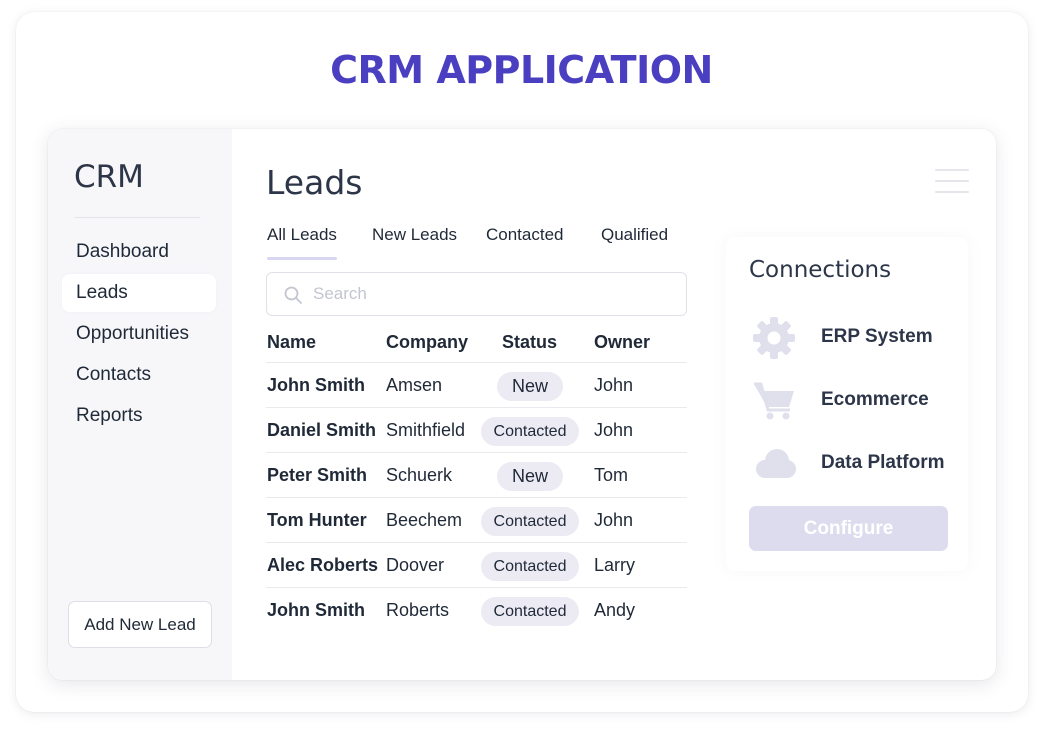 This screenshot has width=1043, height=730. What do you see at coordinates (109, 177) in the screenshot?
I see `brand-logo: CRM` at bounding box center [109, 177].